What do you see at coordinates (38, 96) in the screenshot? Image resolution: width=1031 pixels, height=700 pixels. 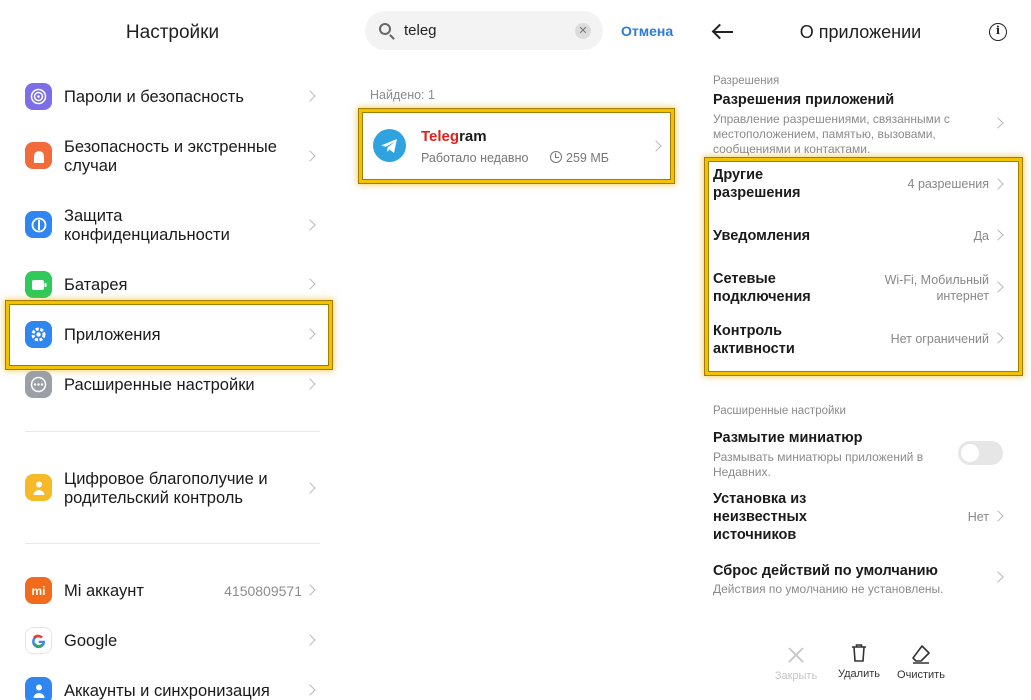 I see `fingerprint-icon` at bounding box center [38, 96].